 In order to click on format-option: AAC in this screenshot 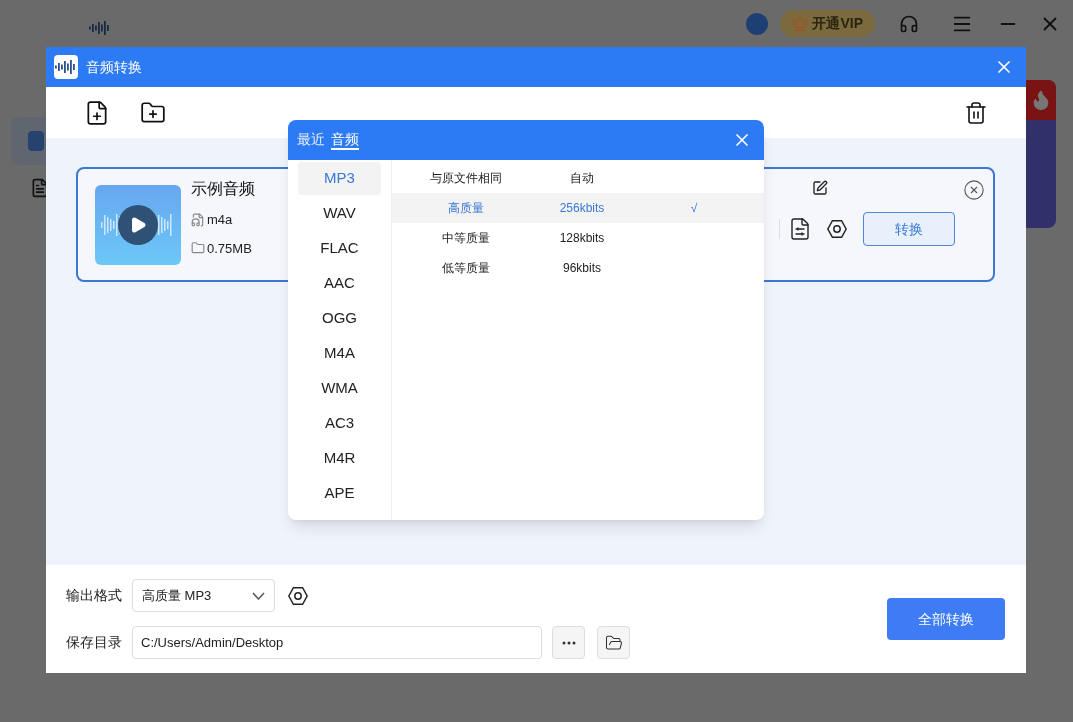, I will do `click(339, 283)`.